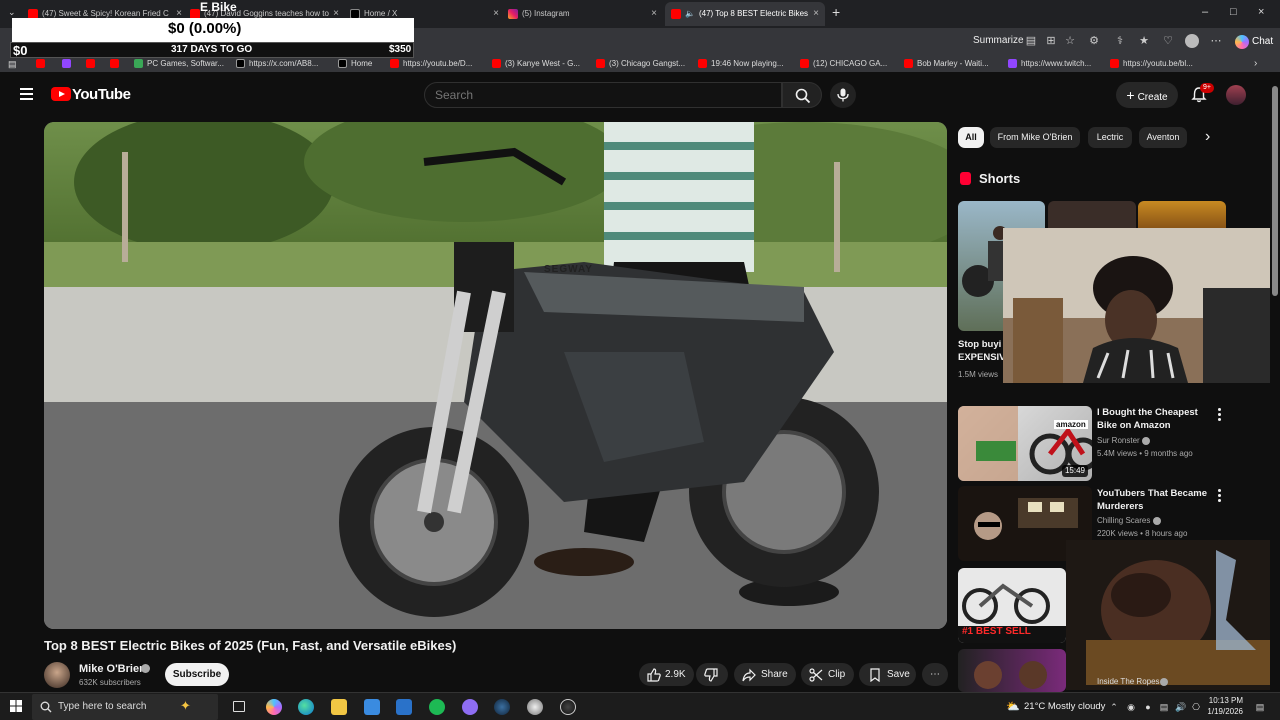  I want to click on copilot-chat-button: Chat, so click(1255, 42).